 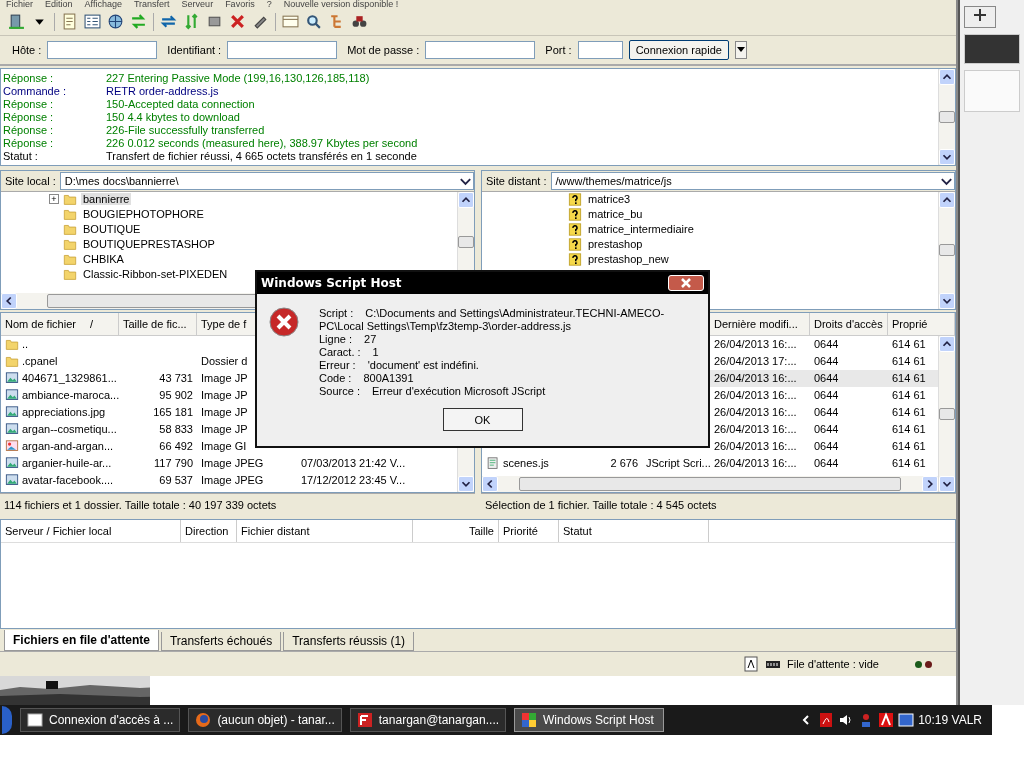 I want to click on scroll-right-button, so click(x=930, y=484).